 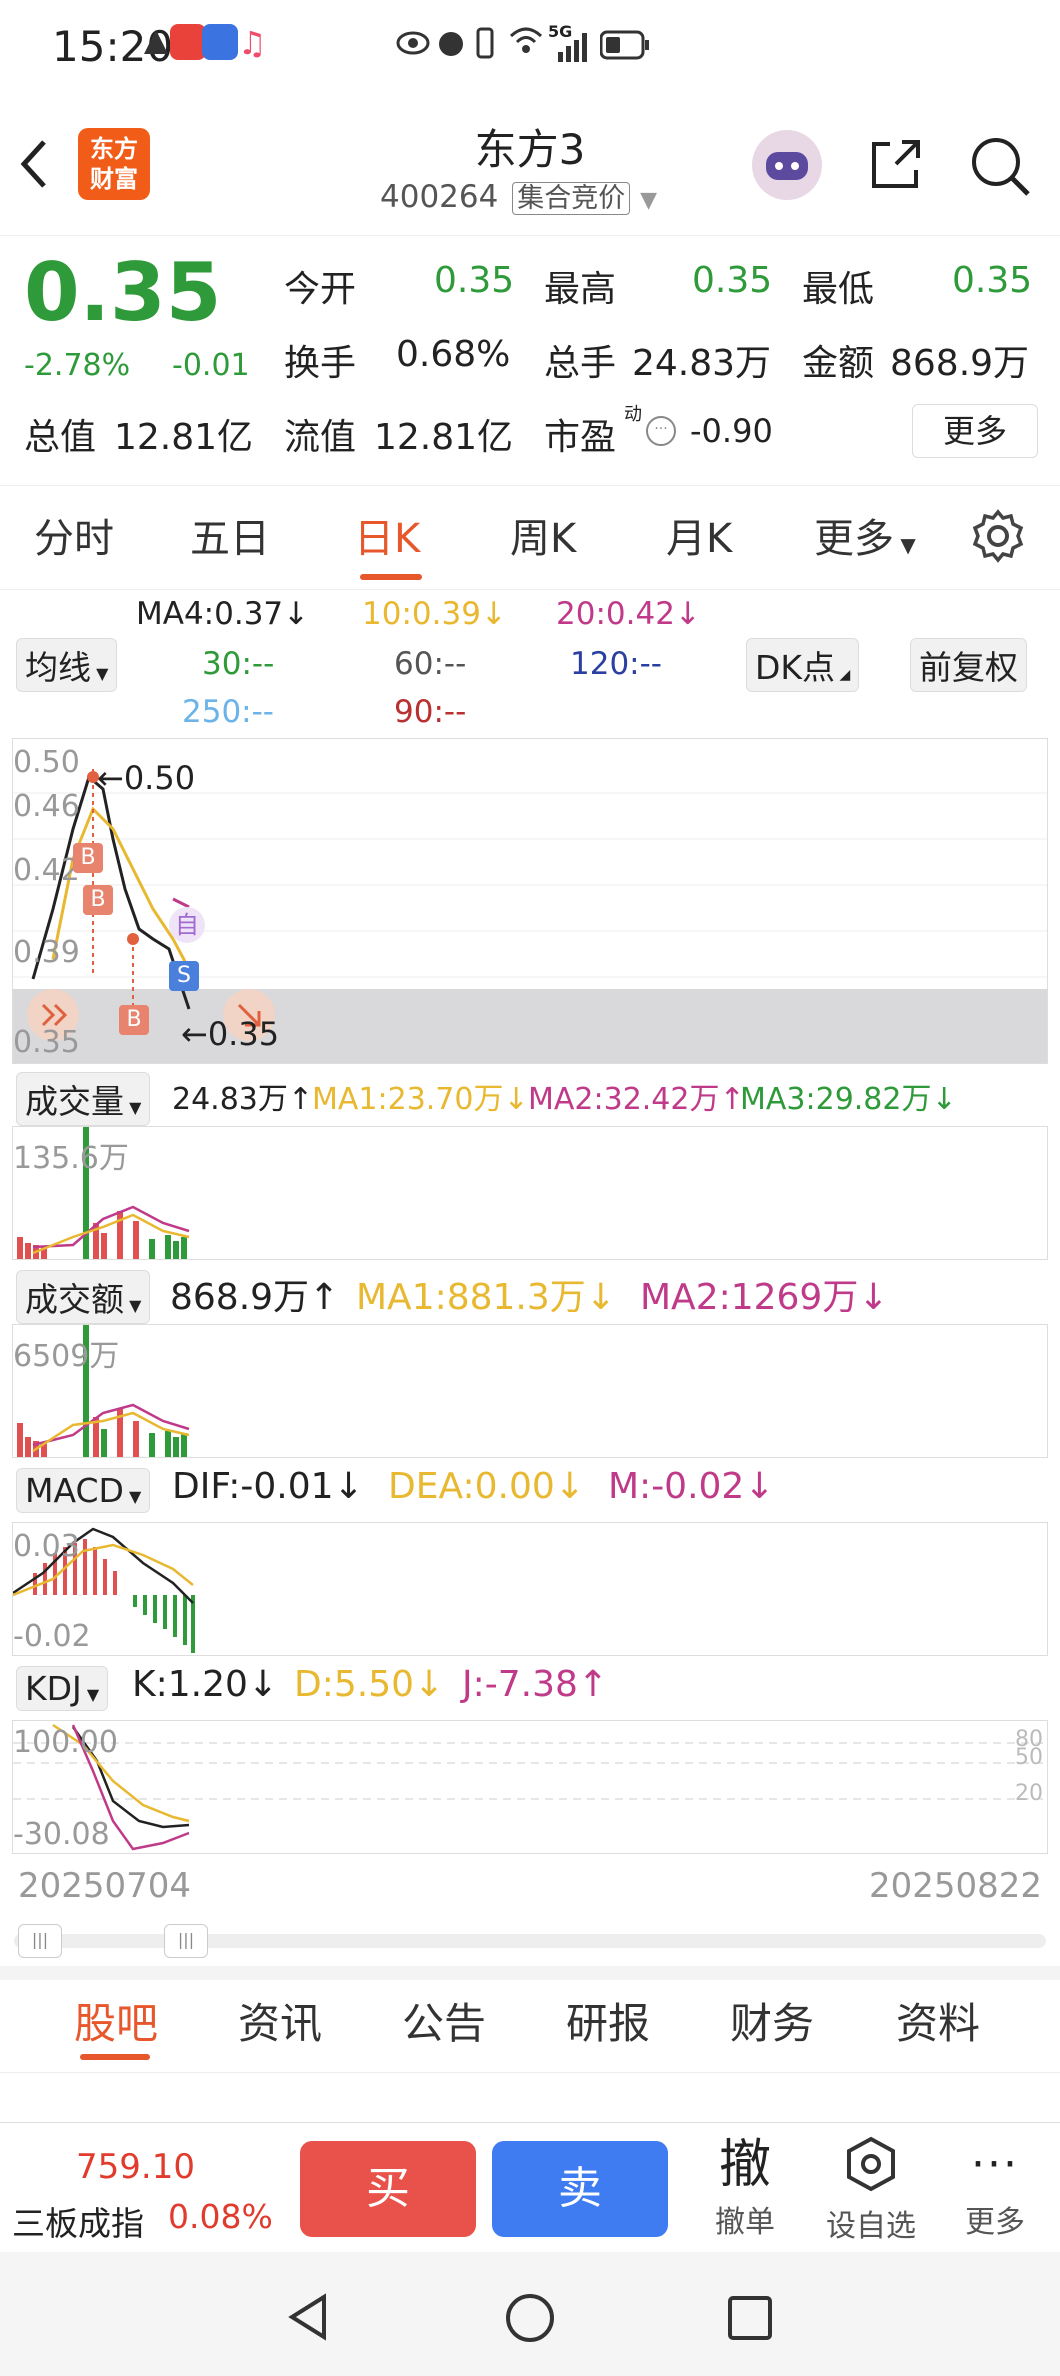 I want to click on kdj-select: KDJ ▼, so click(x=62, y=1688).